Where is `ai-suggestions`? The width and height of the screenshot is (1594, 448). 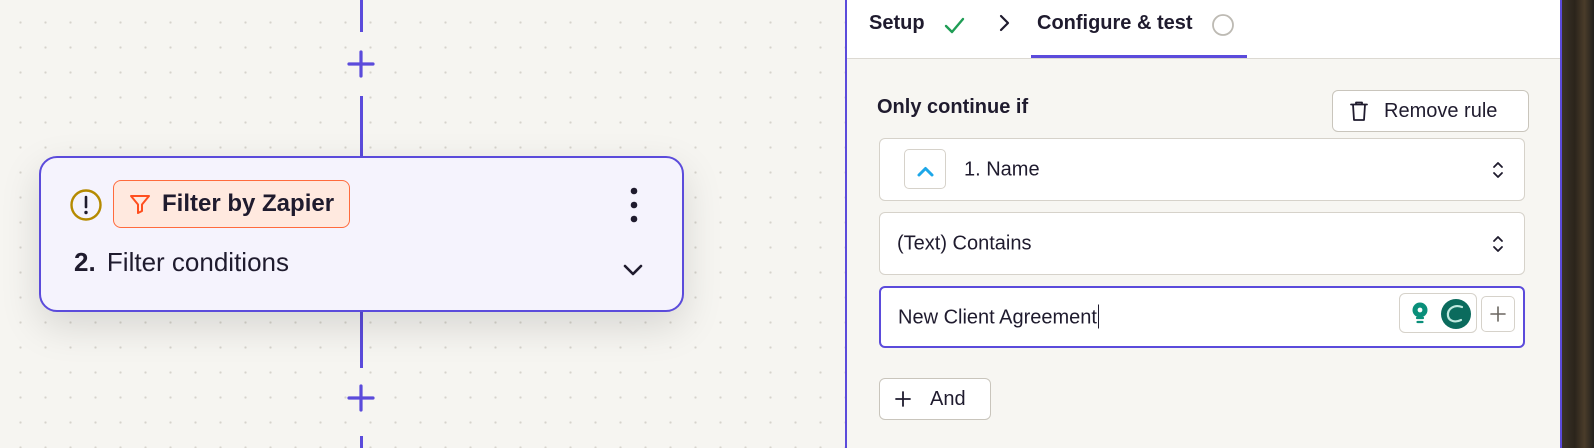
ai-suggestions is located at coordinates (1438, 313).